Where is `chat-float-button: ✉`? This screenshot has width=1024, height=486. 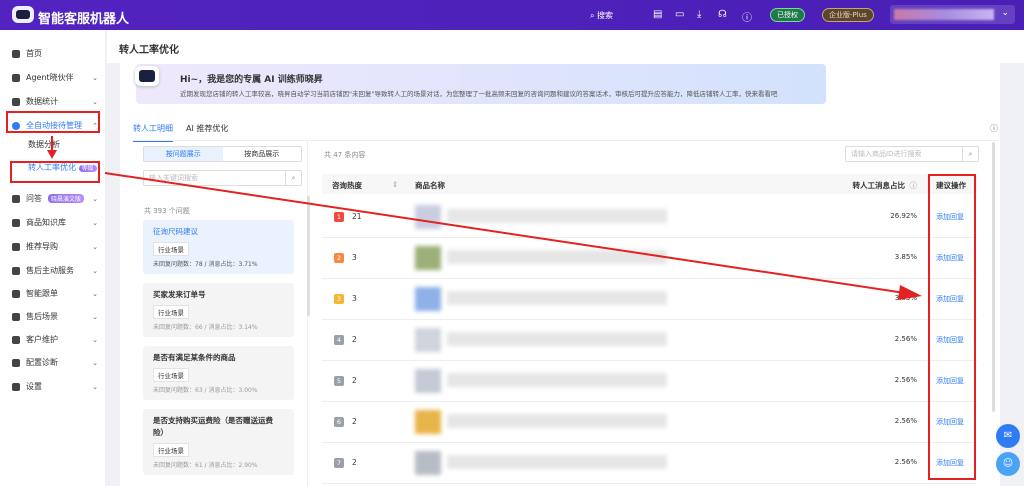
chat-float-button: ✉ is located at coordinates (1008, 436).